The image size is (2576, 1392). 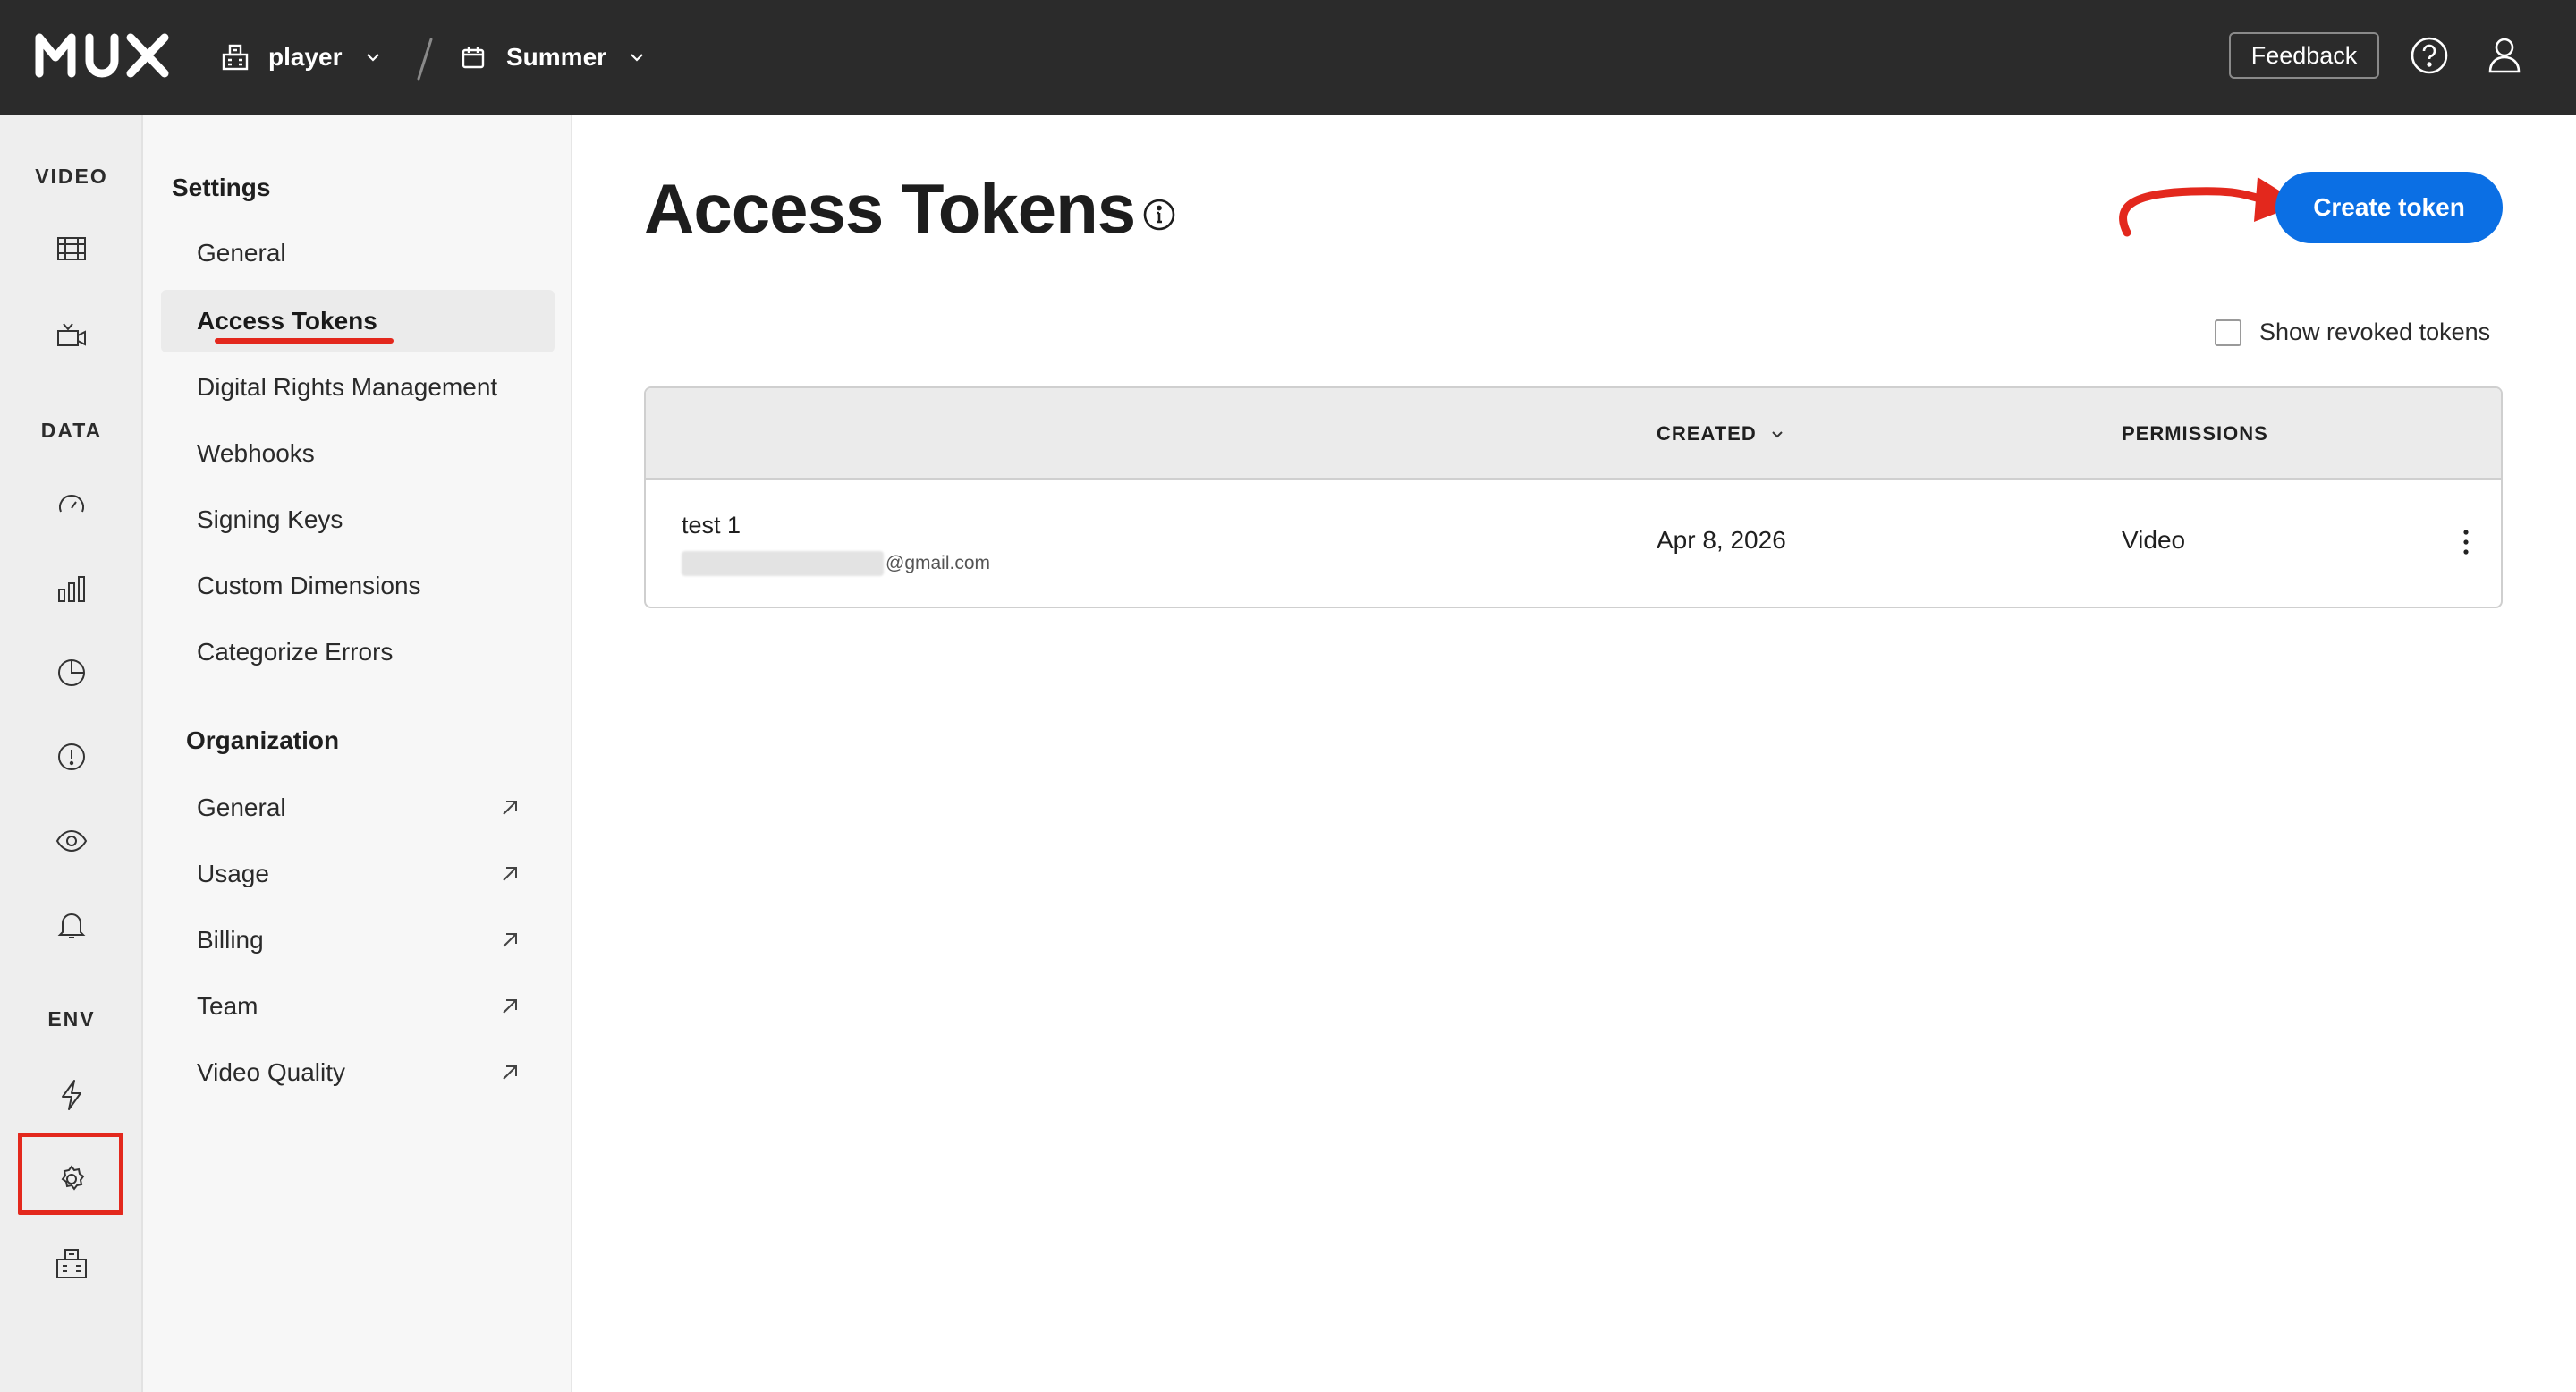 I want to click on nav-item-label: Digital Rights Management, so click(x=347, y=387).